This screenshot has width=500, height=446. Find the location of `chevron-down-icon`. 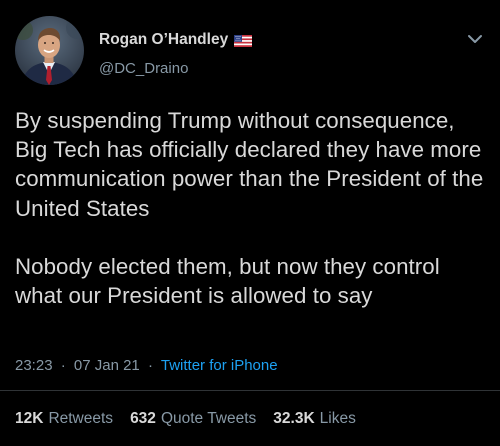

chevron-down-icon is located at coordinates (475, 38).